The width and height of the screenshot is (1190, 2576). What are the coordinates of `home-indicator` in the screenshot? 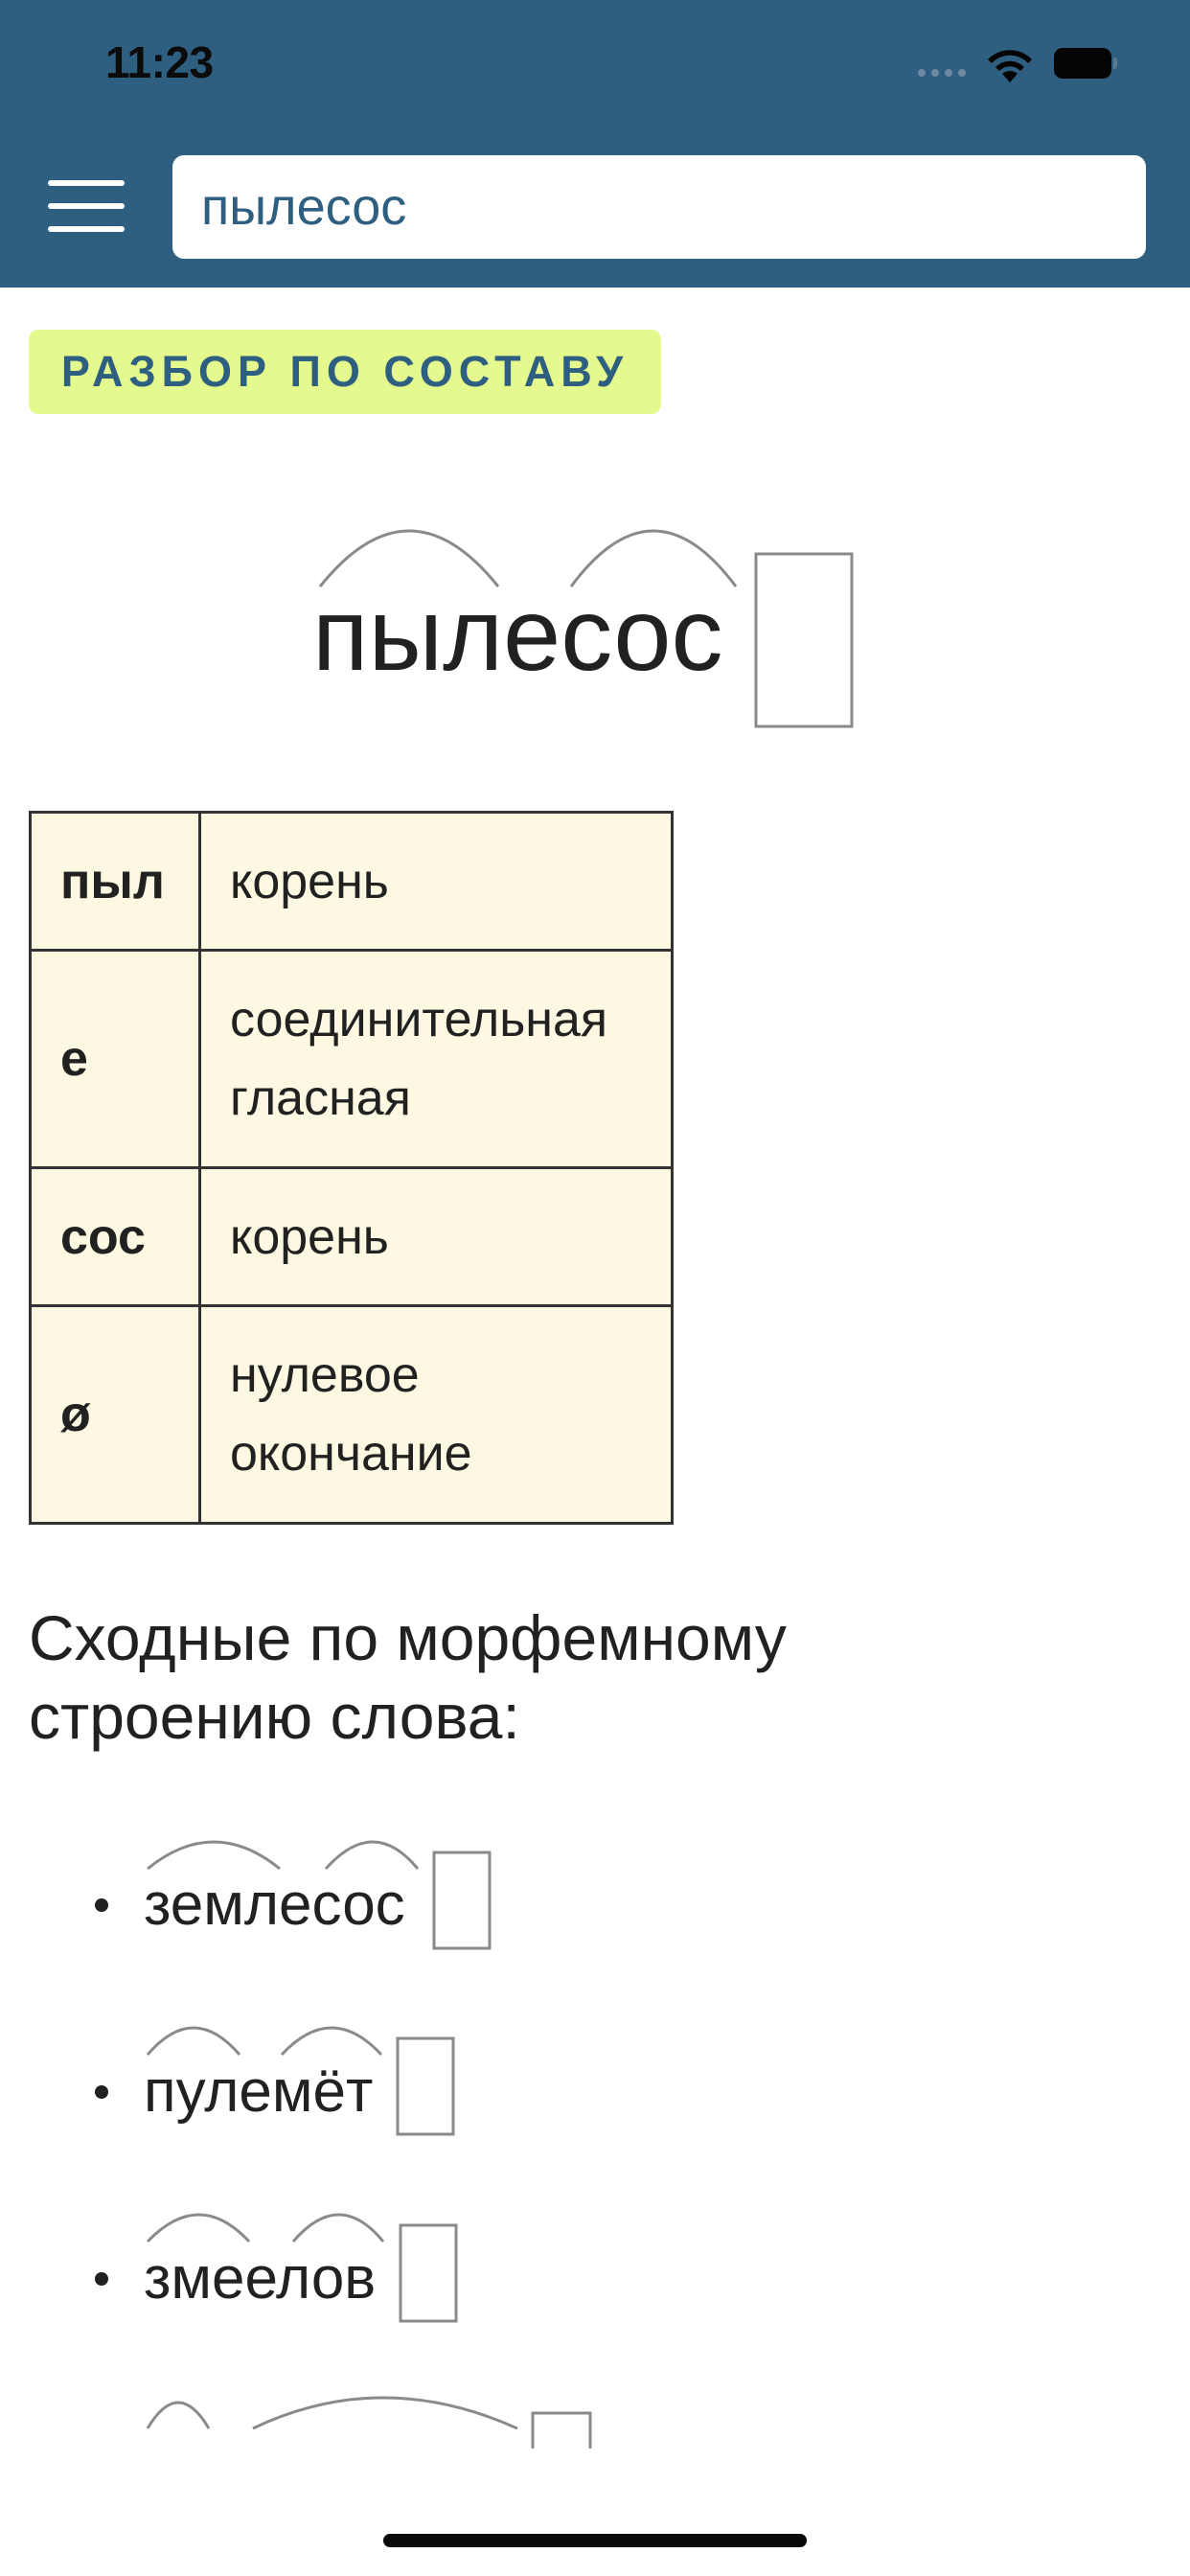 It's located at (595, 2540).